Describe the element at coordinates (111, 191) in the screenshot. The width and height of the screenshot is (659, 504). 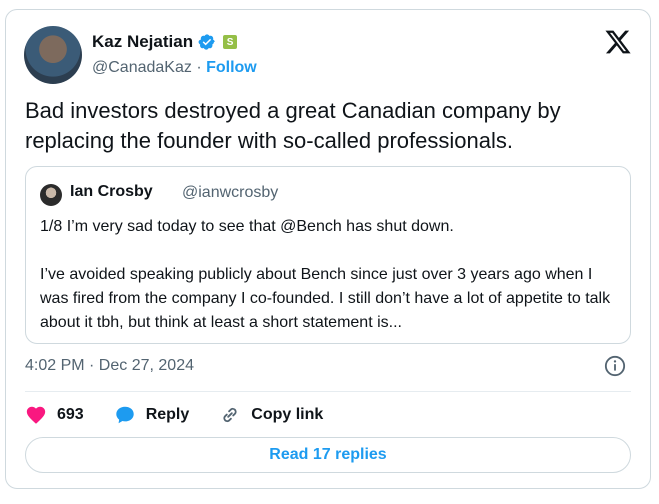
I see `quoted-author-name: Ian Crosby` at that location.